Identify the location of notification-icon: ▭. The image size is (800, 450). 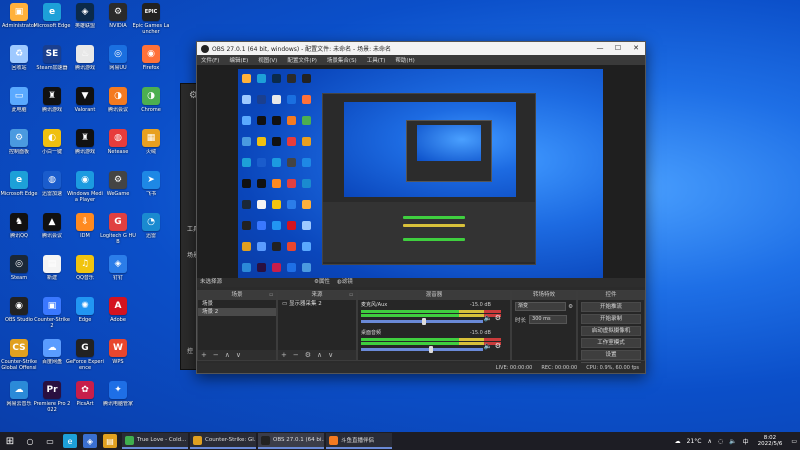
(794, 441).